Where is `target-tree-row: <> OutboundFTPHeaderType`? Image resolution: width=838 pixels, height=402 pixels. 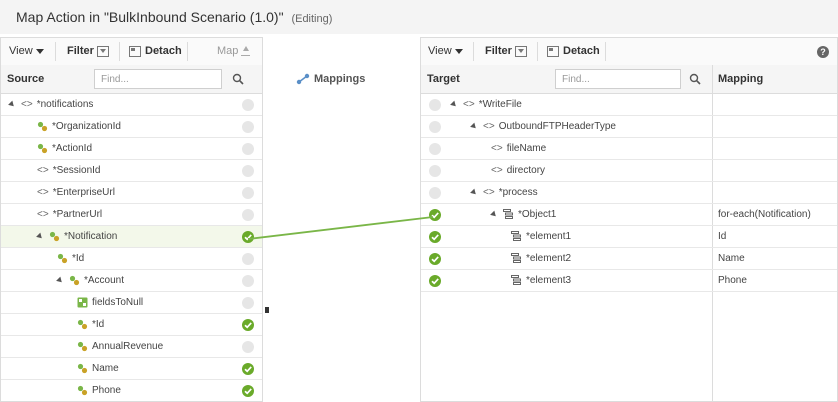 target-tree-row: <> OutboundFTPHeaderType is located at coordinates (629, 127).